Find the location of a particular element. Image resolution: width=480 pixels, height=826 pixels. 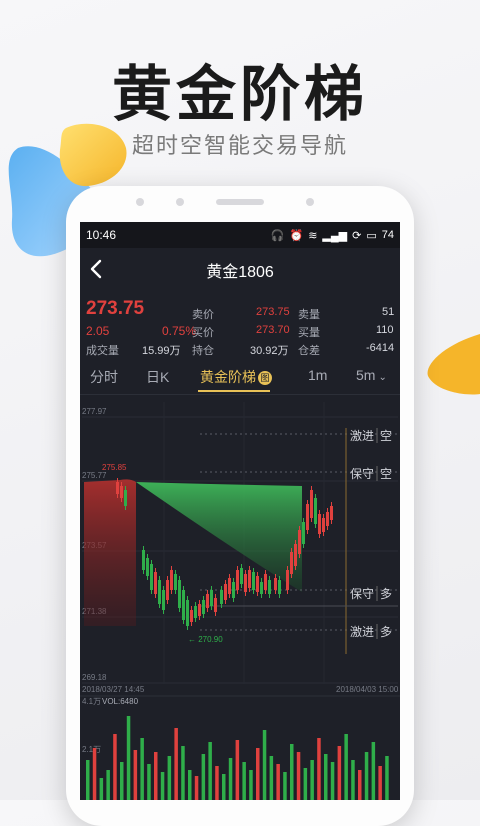

signal-direction: 多 is located at coordinates (386, 594).